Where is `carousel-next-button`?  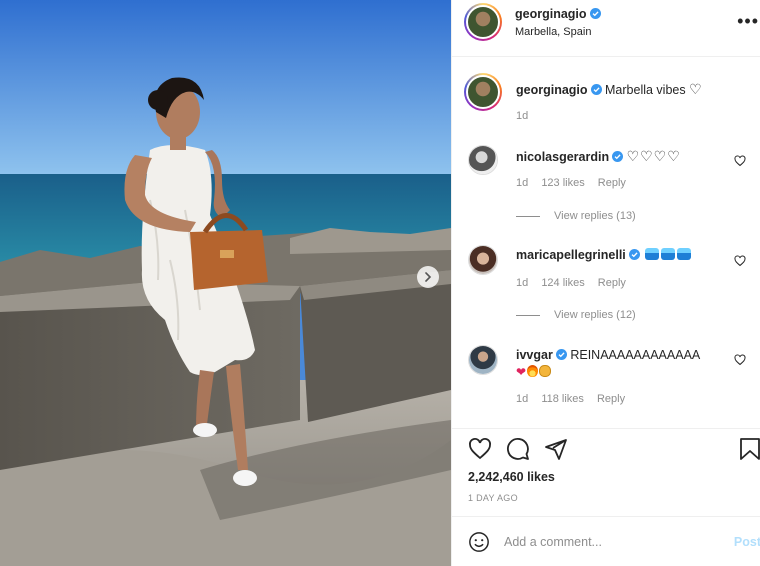 carousel-next-button is located at coordinates (428, 277).